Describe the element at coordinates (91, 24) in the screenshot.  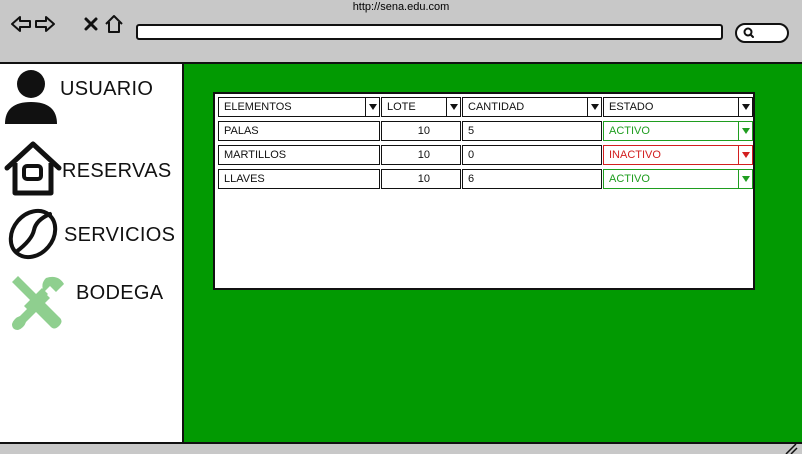
I see `close-icon` at that location.